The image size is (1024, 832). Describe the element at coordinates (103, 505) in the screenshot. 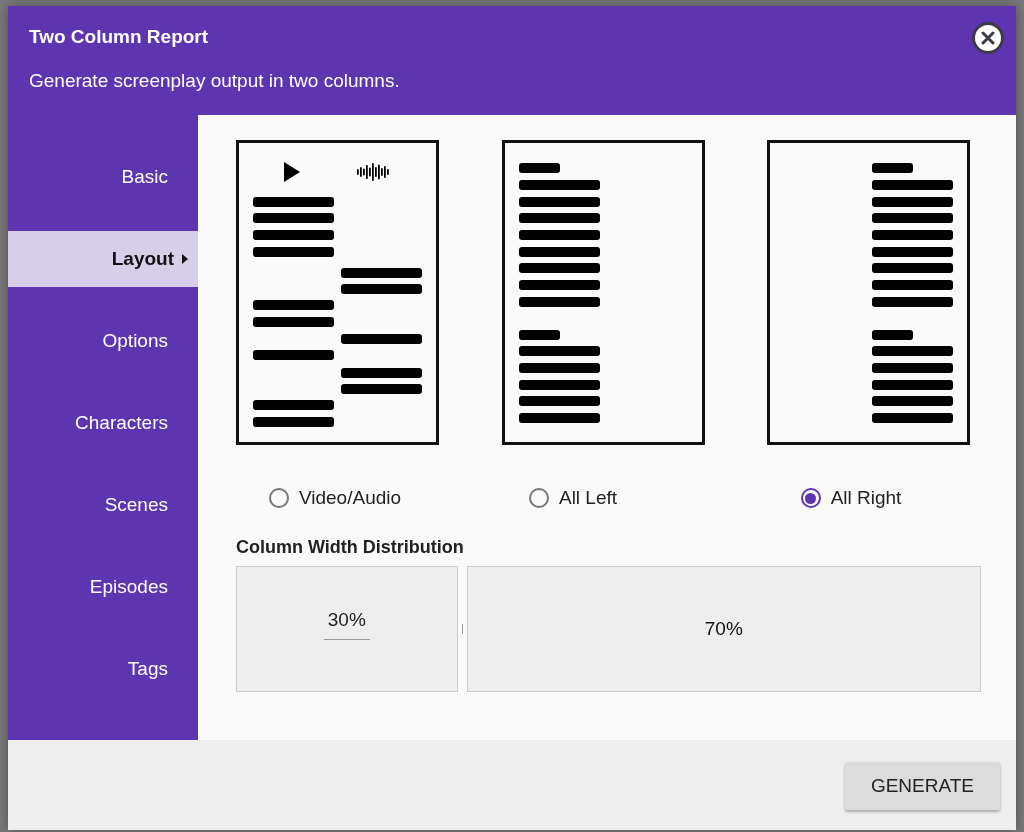

I see `sidebar-item: Scenes` at that location.